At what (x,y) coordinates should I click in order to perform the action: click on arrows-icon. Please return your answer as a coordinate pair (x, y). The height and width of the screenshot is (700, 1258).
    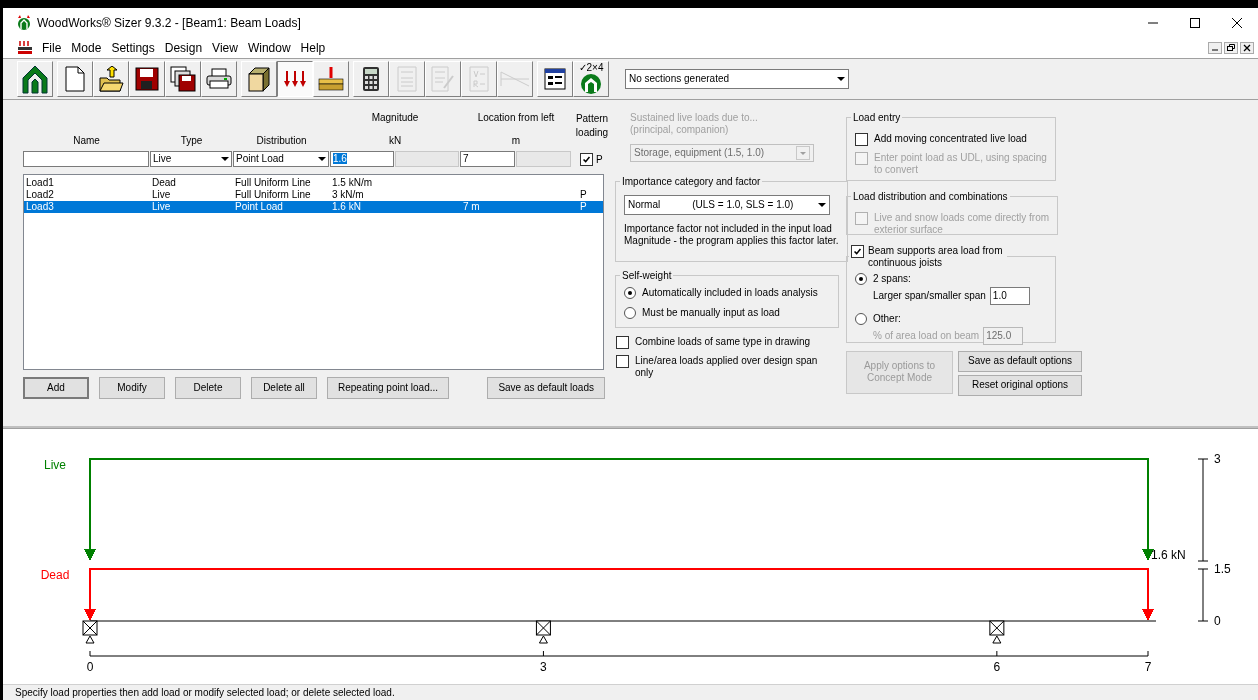
    Looking at the image, I should click on (295, 78).